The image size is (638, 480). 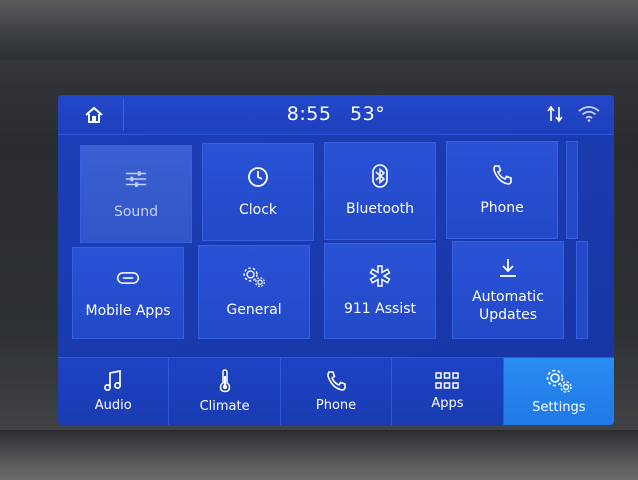 I want to click on data-transfer-icon, so click(x=556, y=114).